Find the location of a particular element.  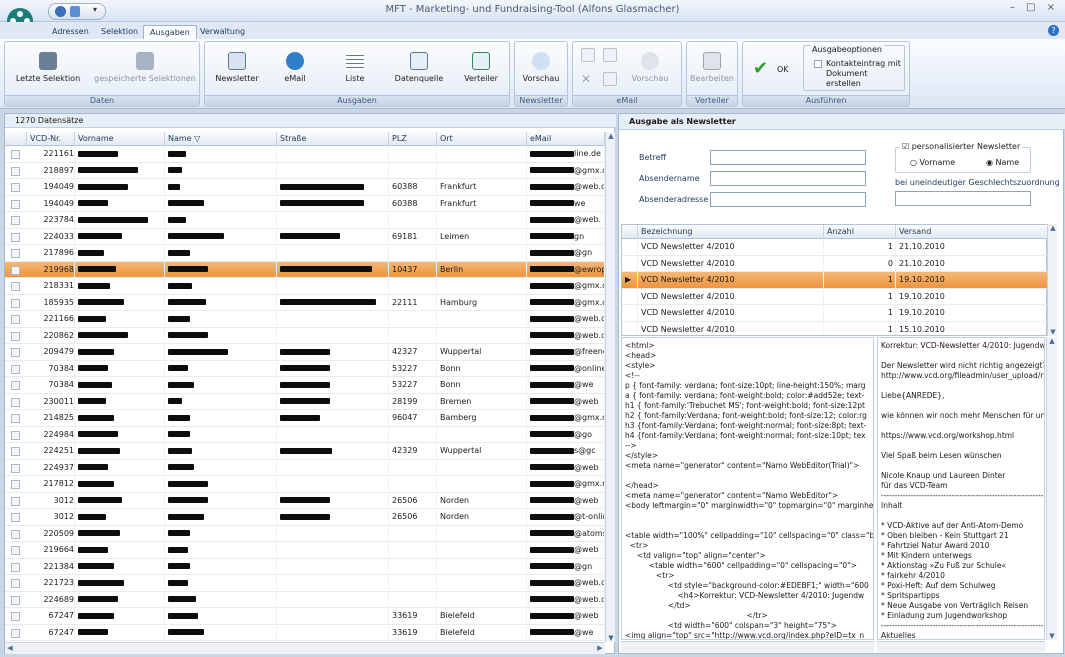

betreff-input is located at coordinates (788, 157).